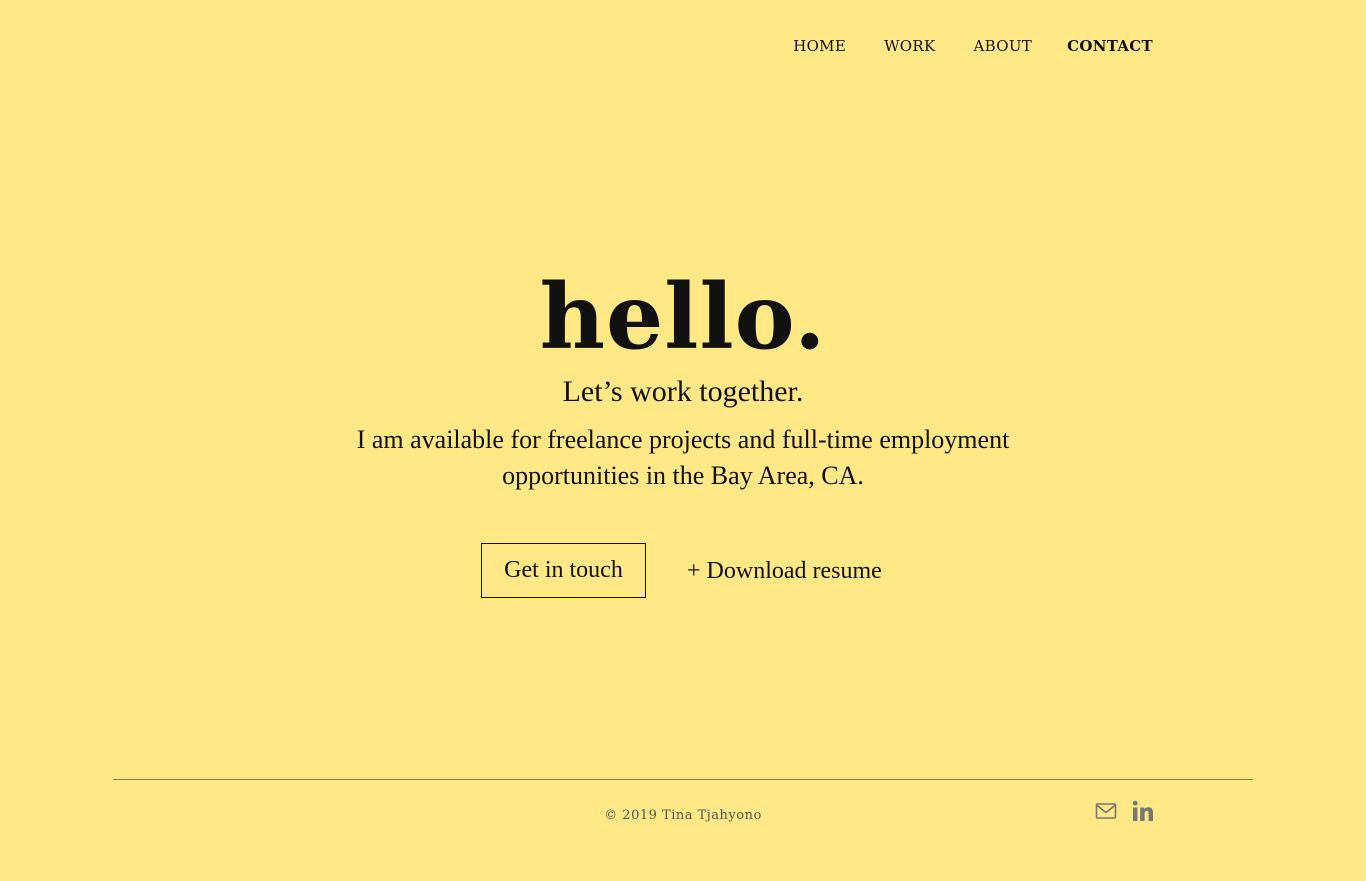 The height and width of the screenshot is (881, 1366). Describe the element at coordinates (563, 570) in the screenshot. I see `get-in-touch-button: Get in touch` at that location.